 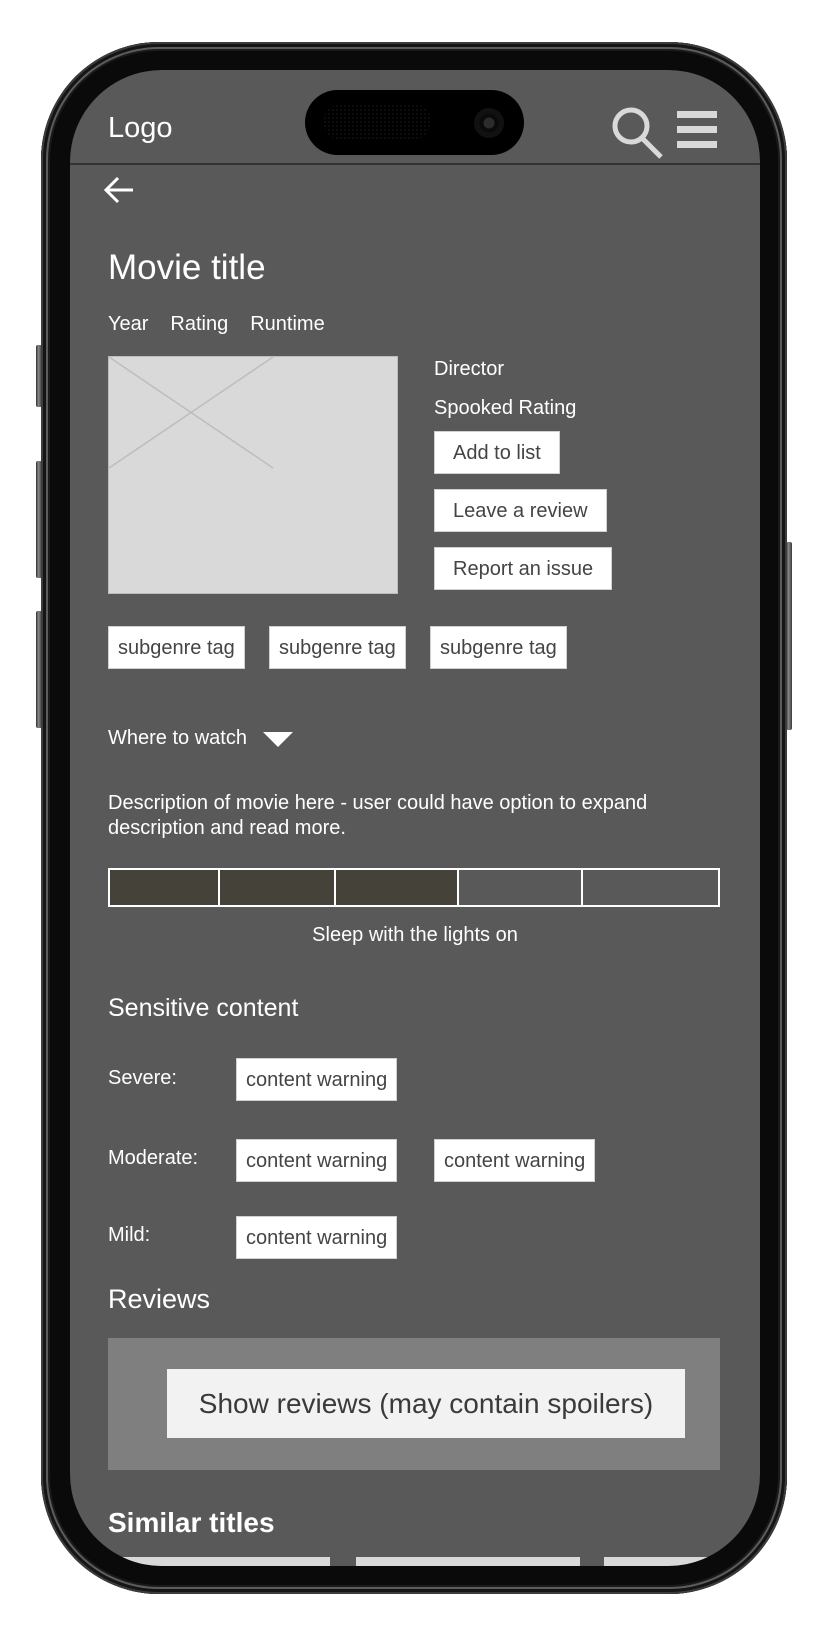 I want to click on severity-label-severe: Severe:, so click(x=142, y=1078).